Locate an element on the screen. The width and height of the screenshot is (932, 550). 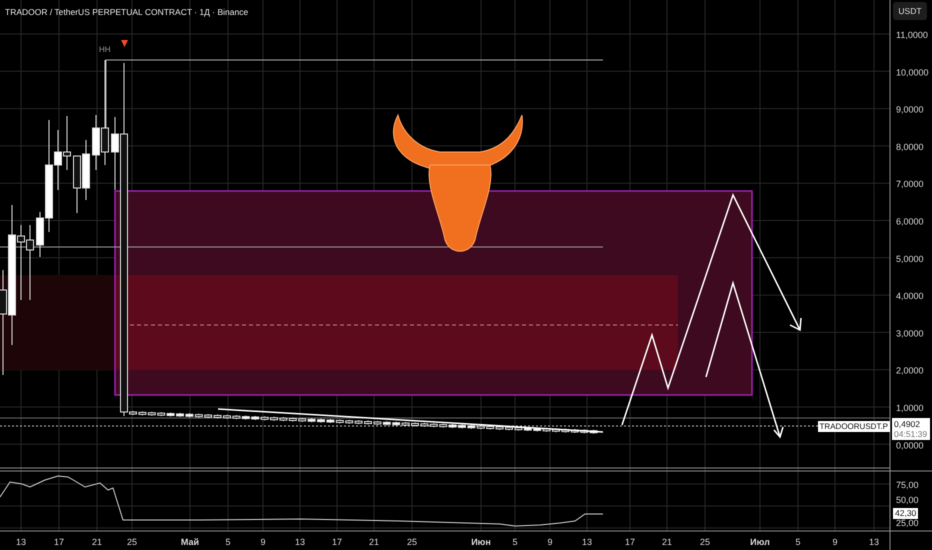
price-axis-label: 8,0000 is located at coordinates (910, 147).